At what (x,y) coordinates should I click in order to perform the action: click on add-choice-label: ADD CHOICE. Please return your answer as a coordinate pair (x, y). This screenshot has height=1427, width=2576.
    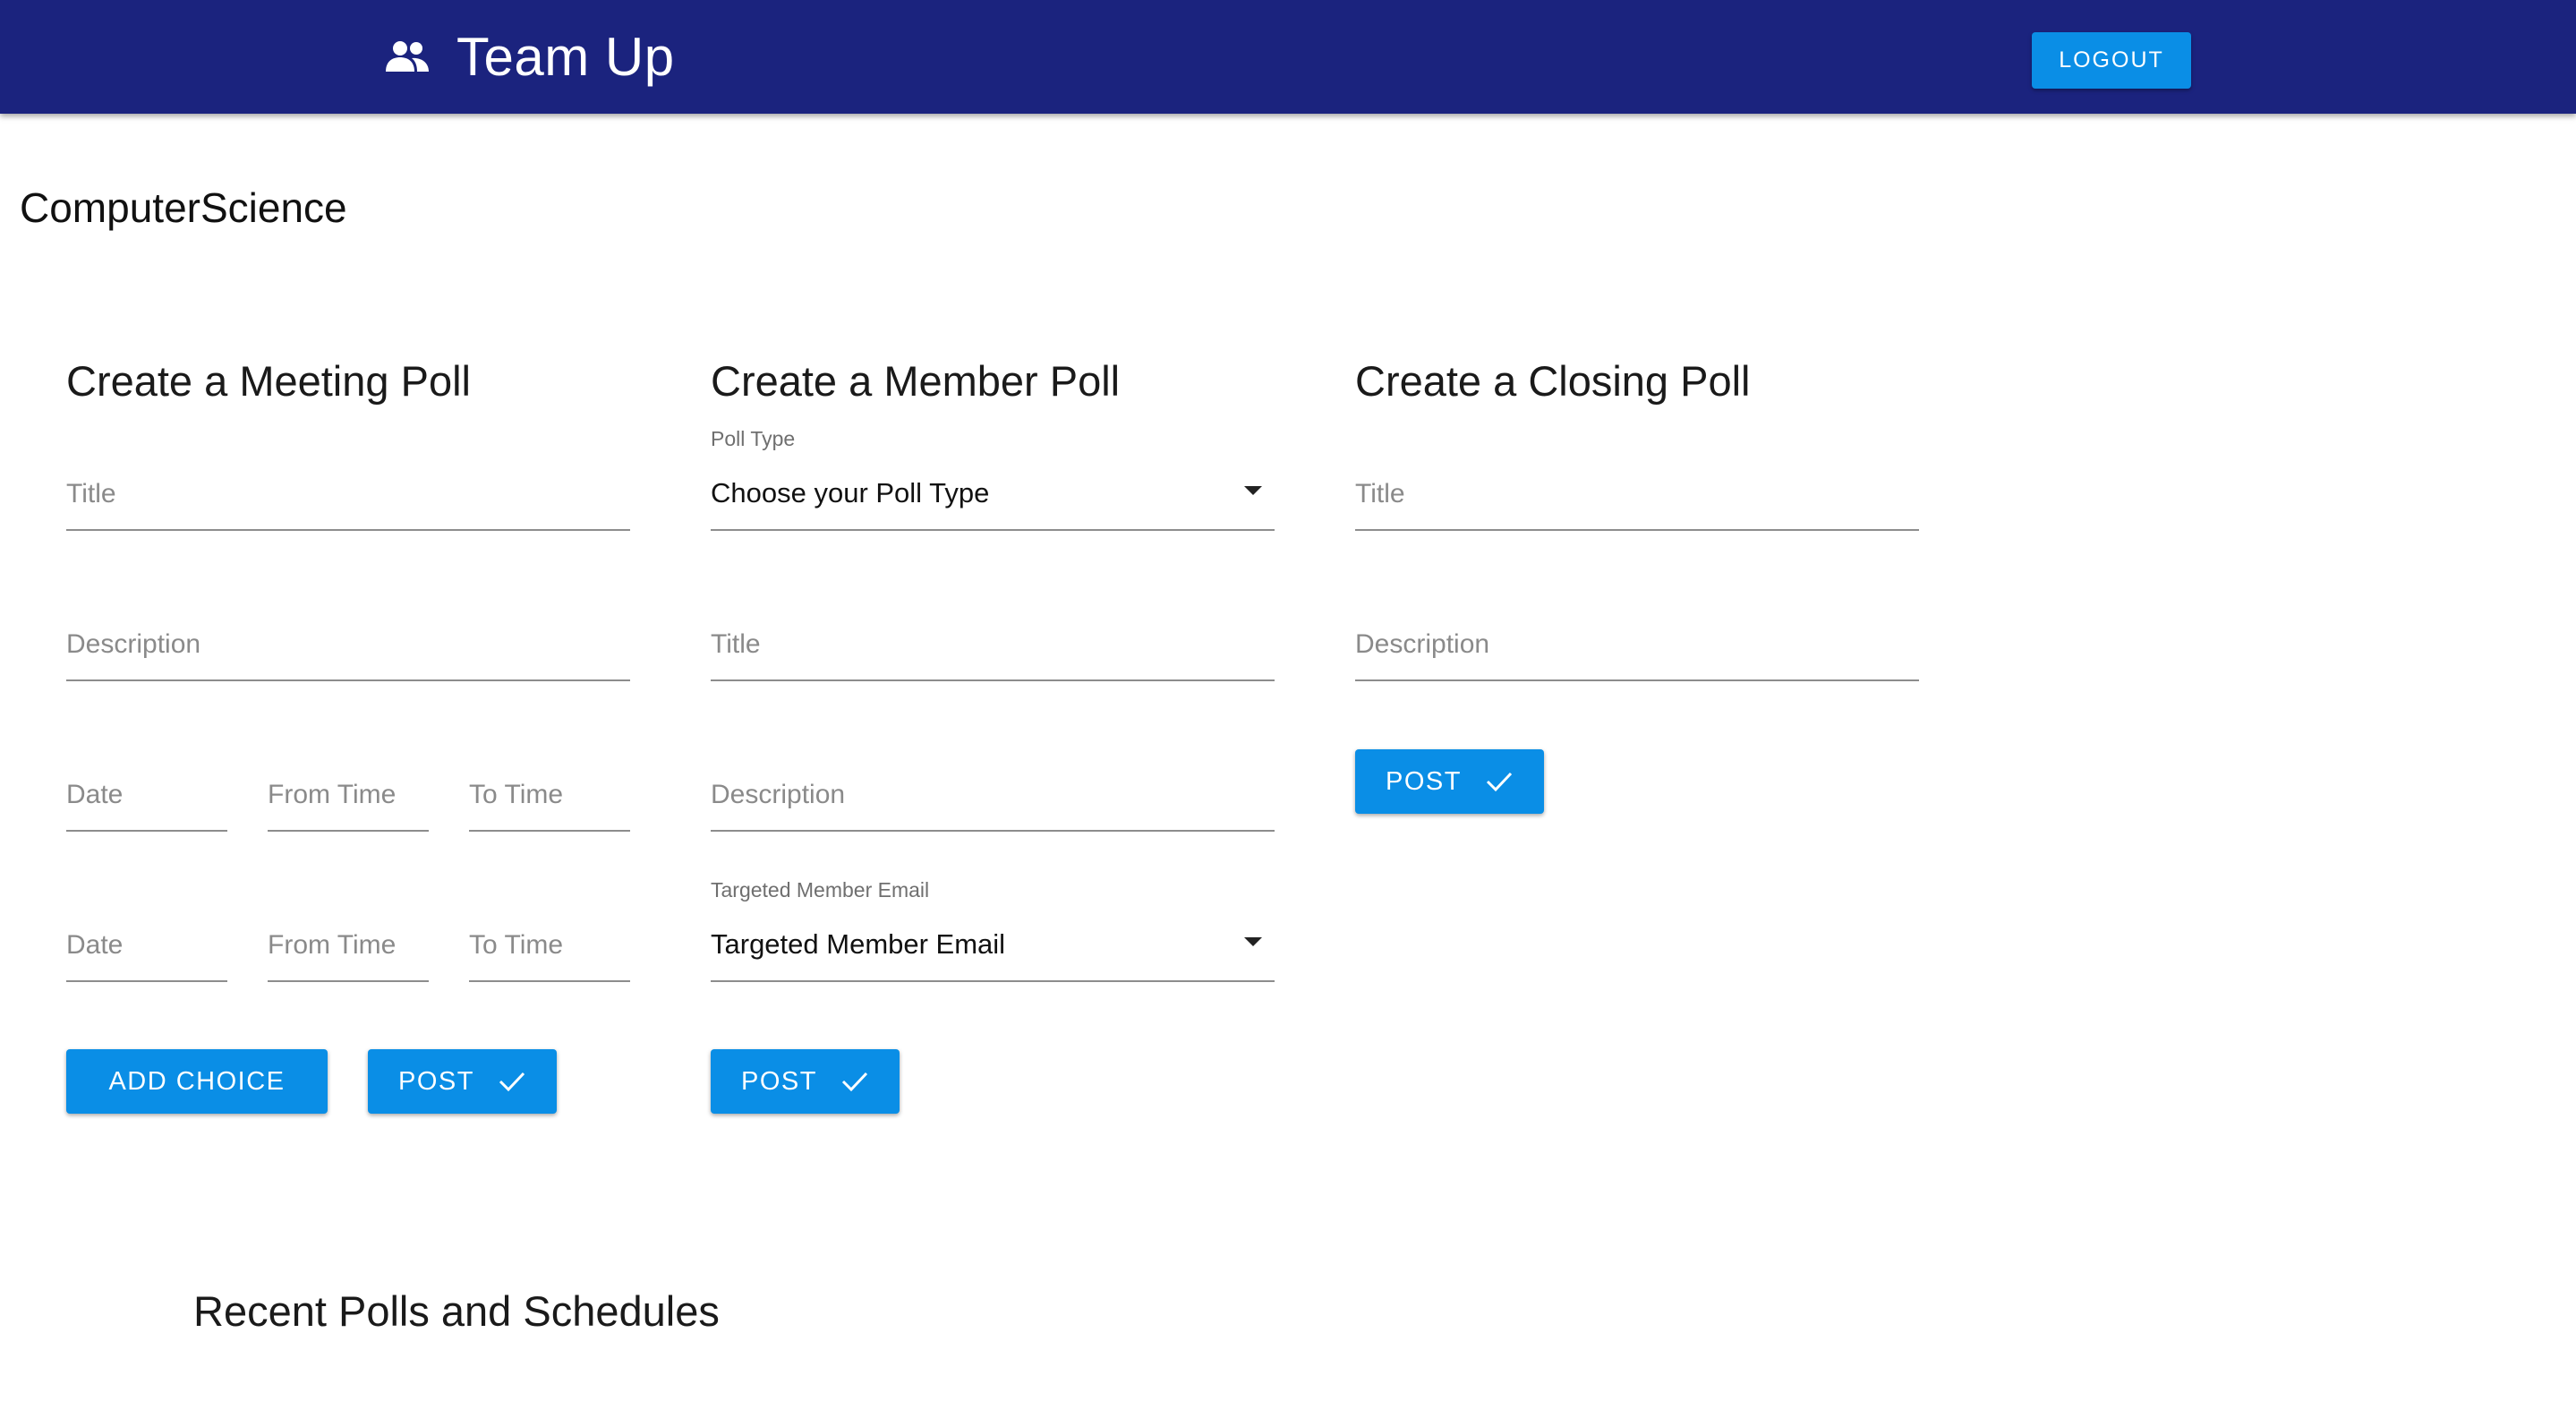
    Looking at the image, I should click on (197, 1081).